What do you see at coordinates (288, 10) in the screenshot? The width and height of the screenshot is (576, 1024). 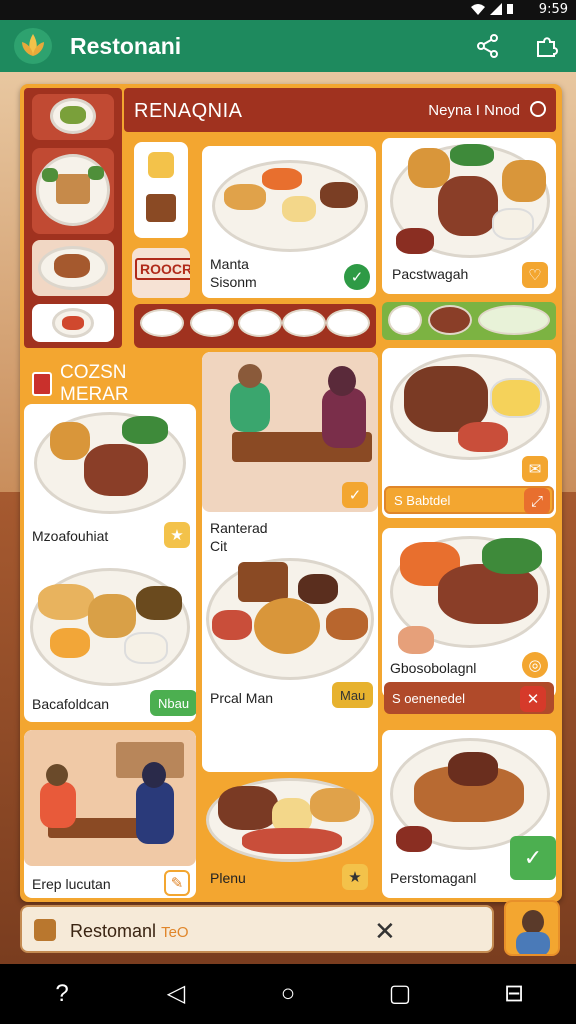 I see `status-bar: 9:59` at bounding box center [288, 10].